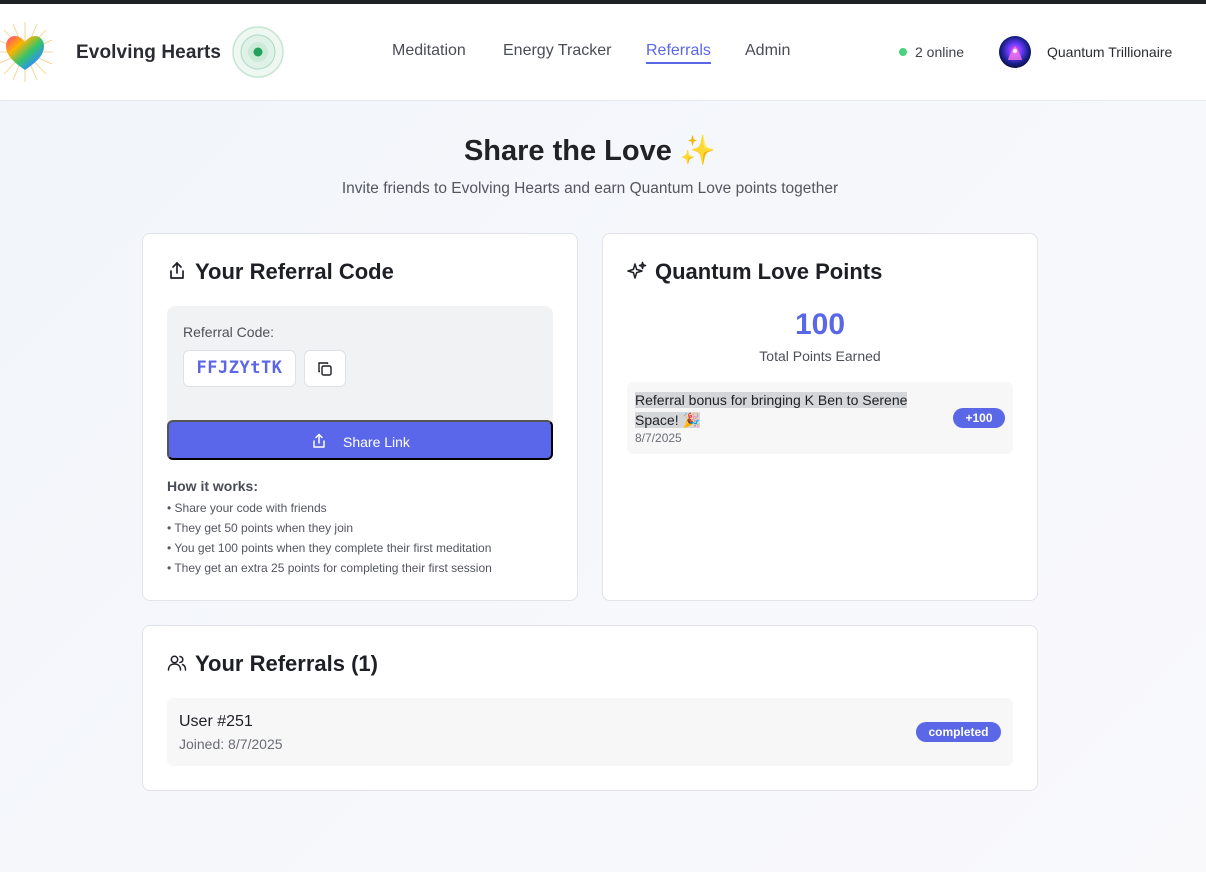 The image size is (1206, 872). I want to click on referral-status-badge: completed, so click(958, 732).